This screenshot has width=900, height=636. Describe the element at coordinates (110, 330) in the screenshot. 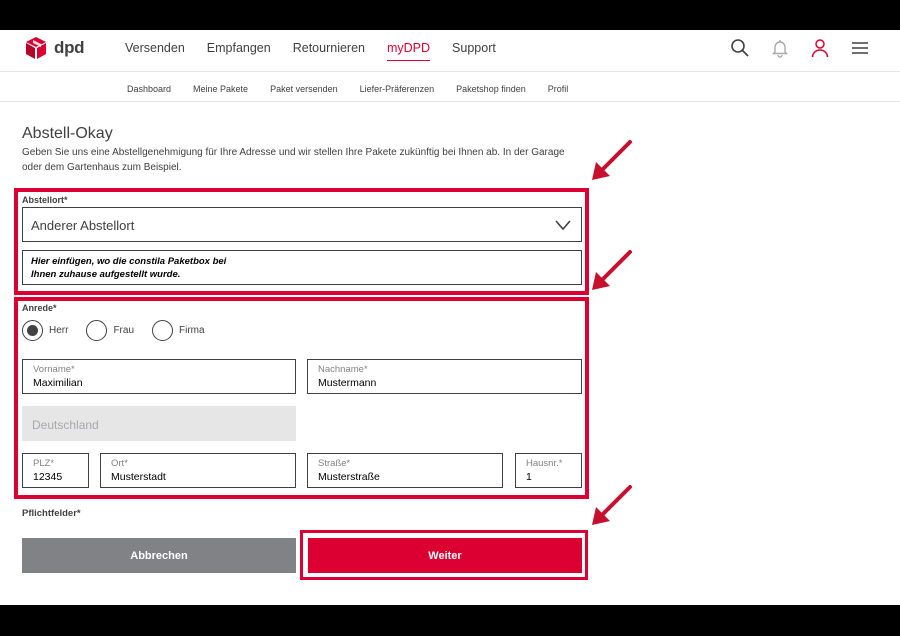

I see `radio-frau: Frau` at that location.